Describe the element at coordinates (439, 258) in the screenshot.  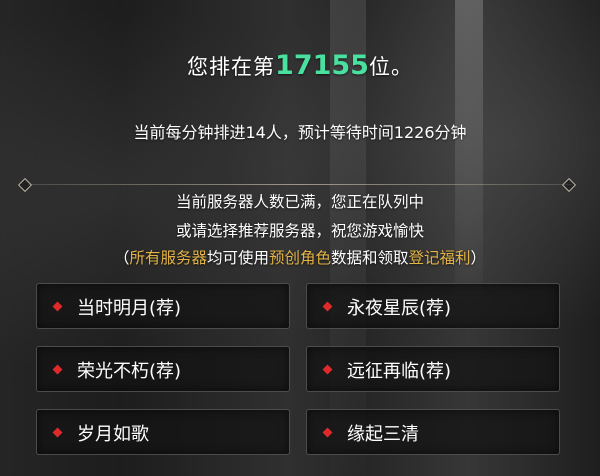
I see `notice-highlight-welfare: 登记福利` at that location.